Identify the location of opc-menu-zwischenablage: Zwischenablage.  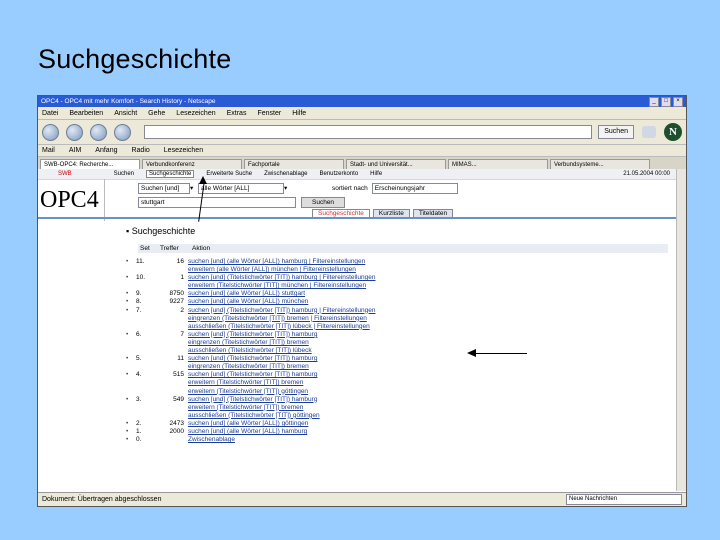
(285, 174).